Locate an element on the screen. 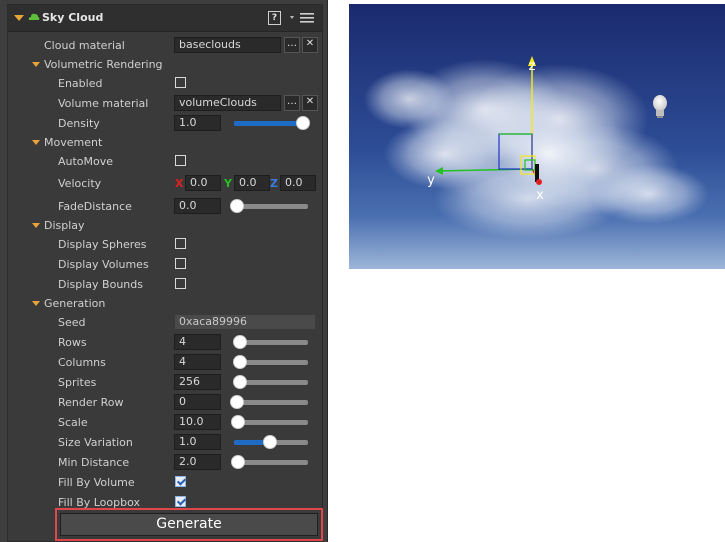 The image size is (725, 542). render-row-slider is located at coordinates (269, 402).